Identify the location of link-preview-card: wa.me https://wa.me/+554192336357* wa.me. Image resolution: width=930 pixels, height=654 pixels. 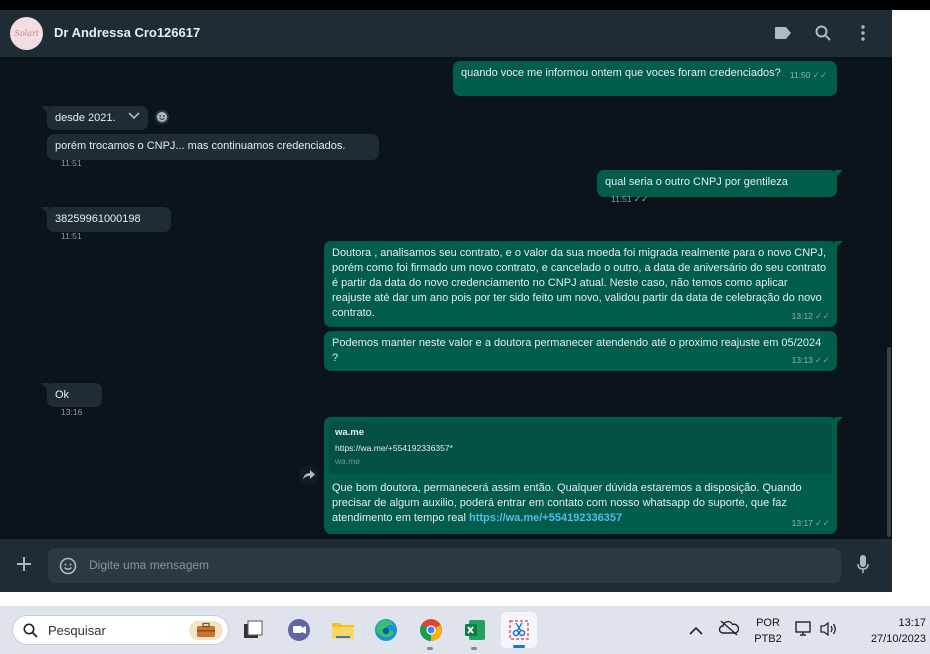
(580, 448).